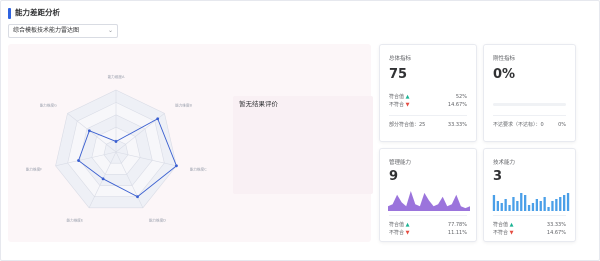  I want to click on management-sparkline-area, so click(429, 201).